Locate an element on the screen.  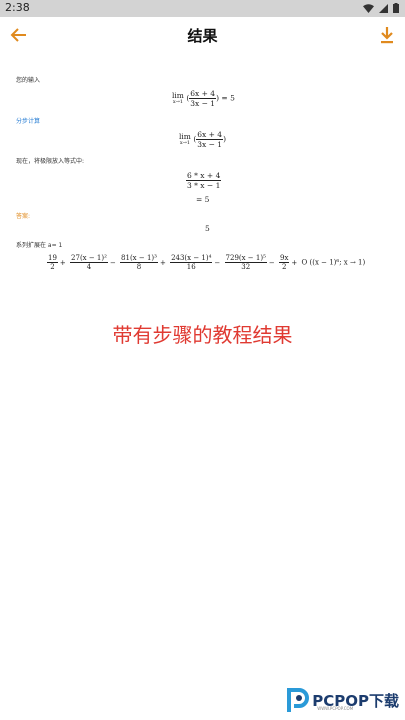
status-time: 2:38 is located at coordinates (17, 7).